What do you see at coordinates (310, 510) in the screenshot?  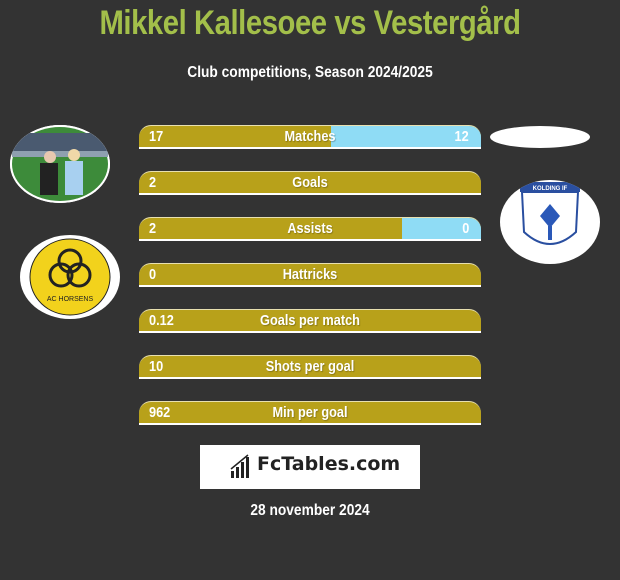 I see `date-label: 28 november 2024` at bounding box center [310, 510].